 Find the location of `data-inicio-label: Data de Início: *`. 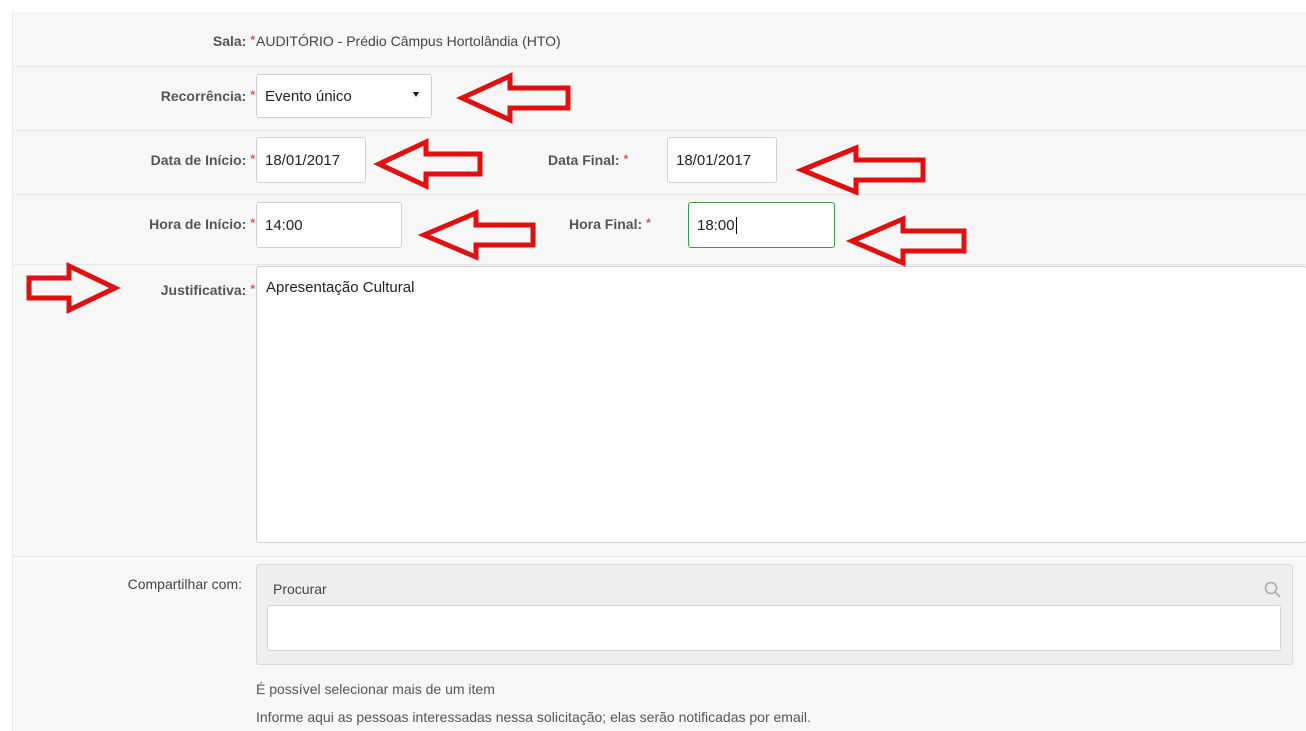

data-inicio-label: Data de Início: * is located at coordinates (202, 160).